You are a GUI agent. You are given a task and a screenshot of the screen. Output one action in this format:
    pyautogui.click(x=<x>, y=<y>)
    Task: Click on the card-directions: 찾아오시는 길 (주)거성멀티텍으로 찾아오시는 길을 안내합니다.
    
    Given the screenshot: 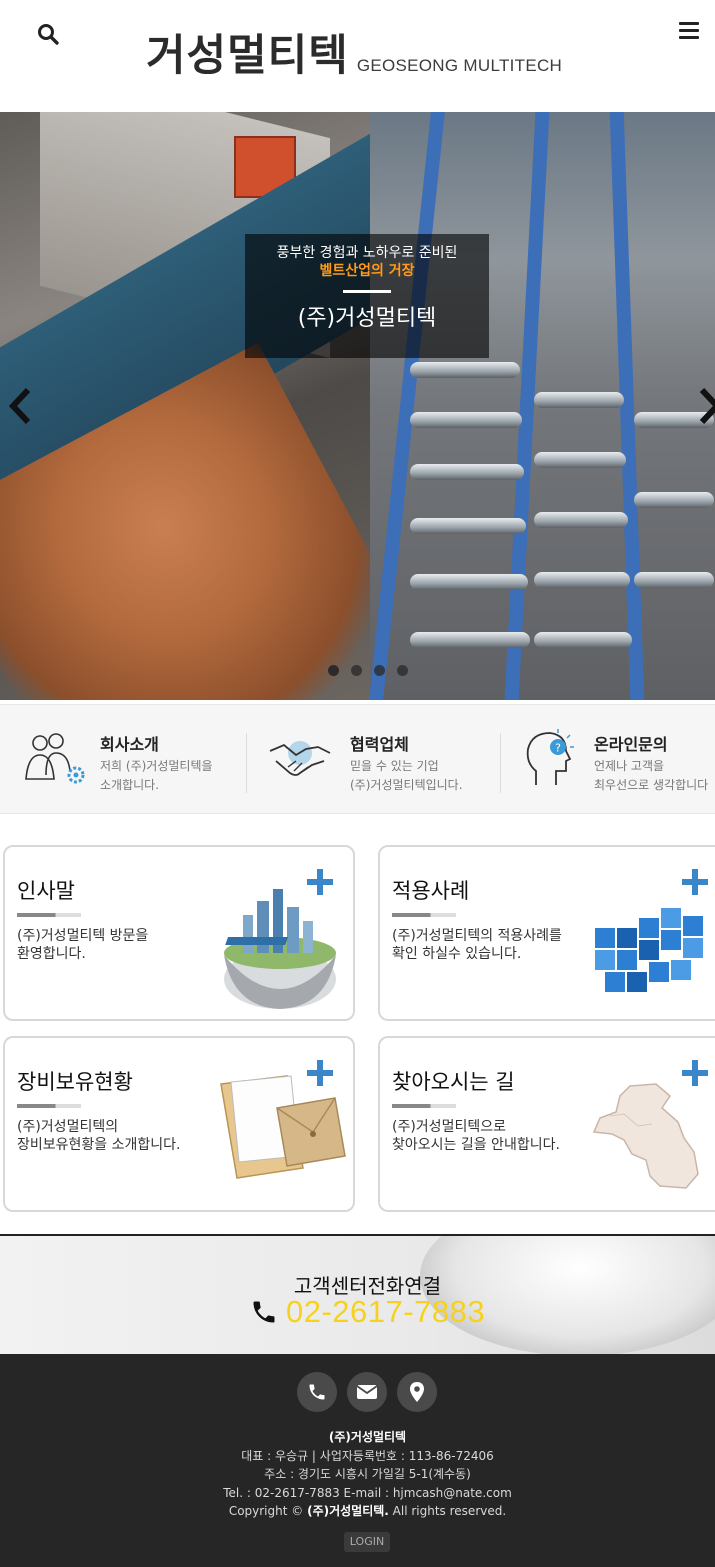 What is the action you would take?
    pyautogui.click(x=546, y=1124)
    